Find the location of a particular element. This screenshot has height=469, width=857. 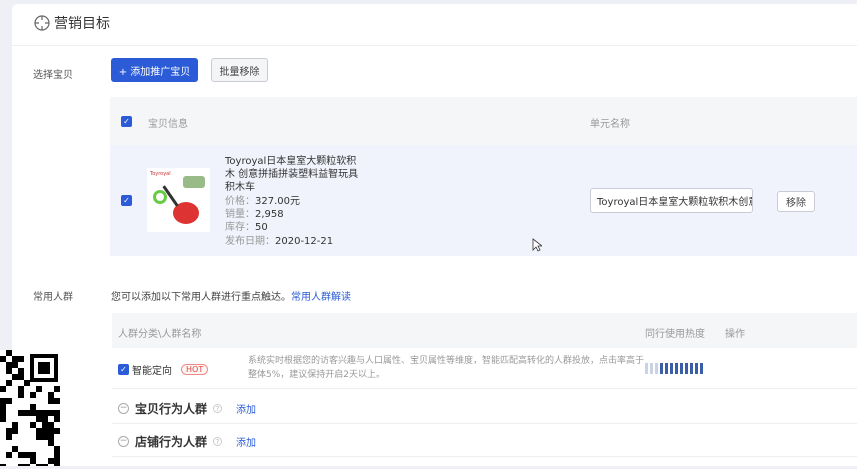

date-label: 发布日期： is located at coordinates (250, 241).